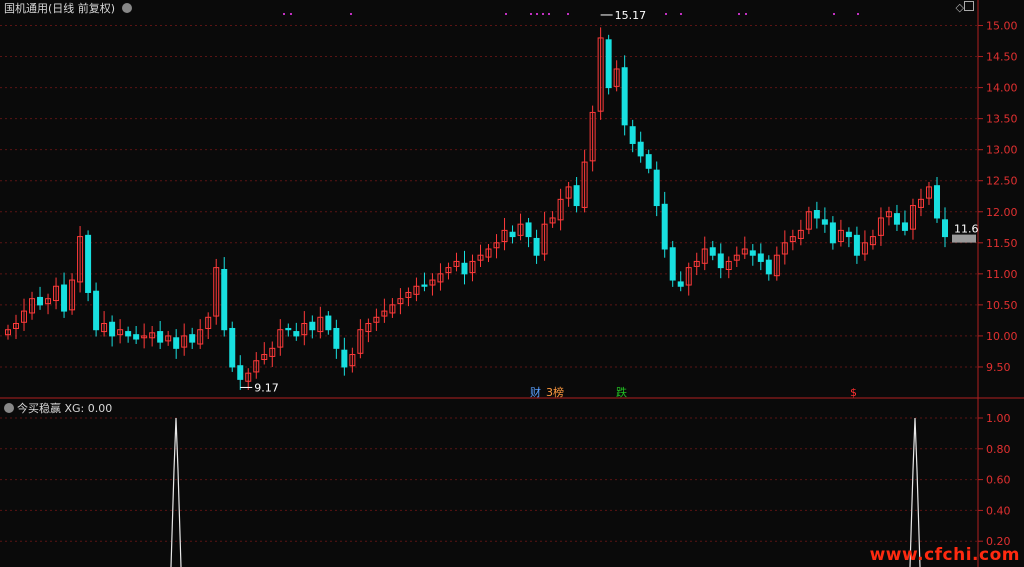 This screenshot has width=1024, height=567. What do you see at coordinates (1002, 212) in the screenshot?
I see `price-tick-label: 12.00` at bounding box center [1002, 212].